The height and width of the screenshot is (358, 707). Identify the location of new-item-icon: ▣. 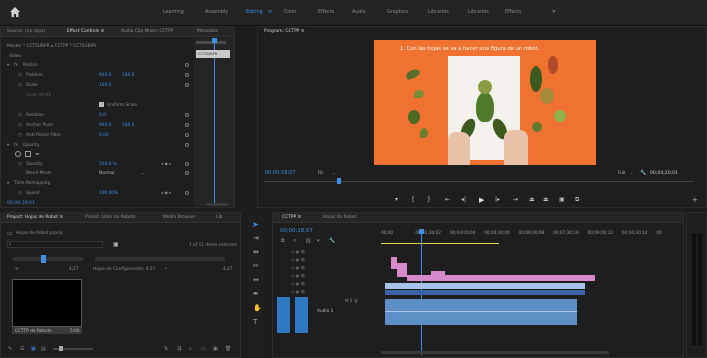
(215, 349).